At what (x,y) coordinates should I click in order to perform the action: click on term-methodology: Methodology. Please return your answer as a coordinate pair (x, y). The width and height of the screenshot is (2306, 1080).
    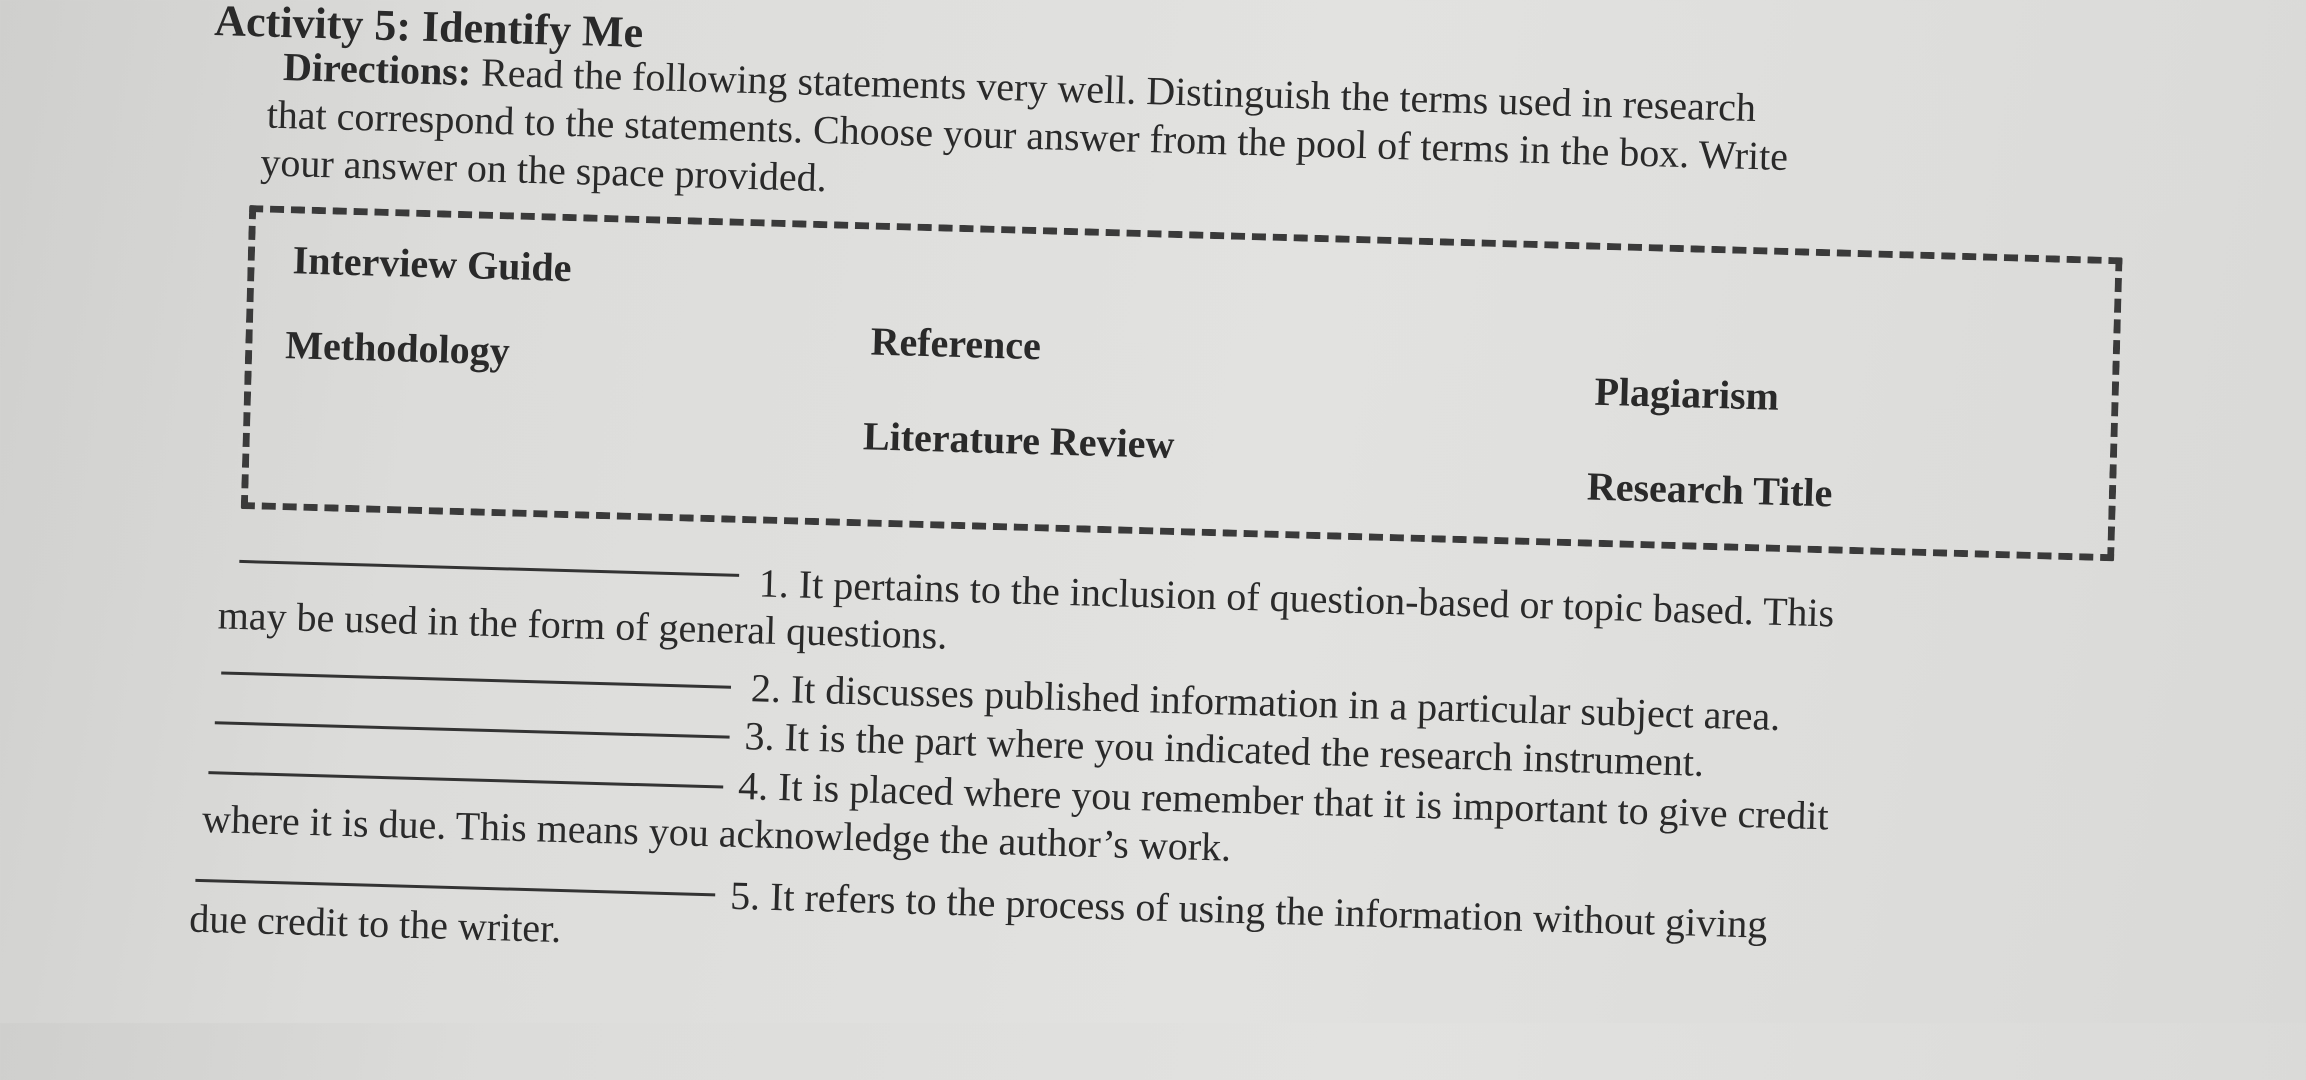
    Looking at the image, I should click on (397, 348).